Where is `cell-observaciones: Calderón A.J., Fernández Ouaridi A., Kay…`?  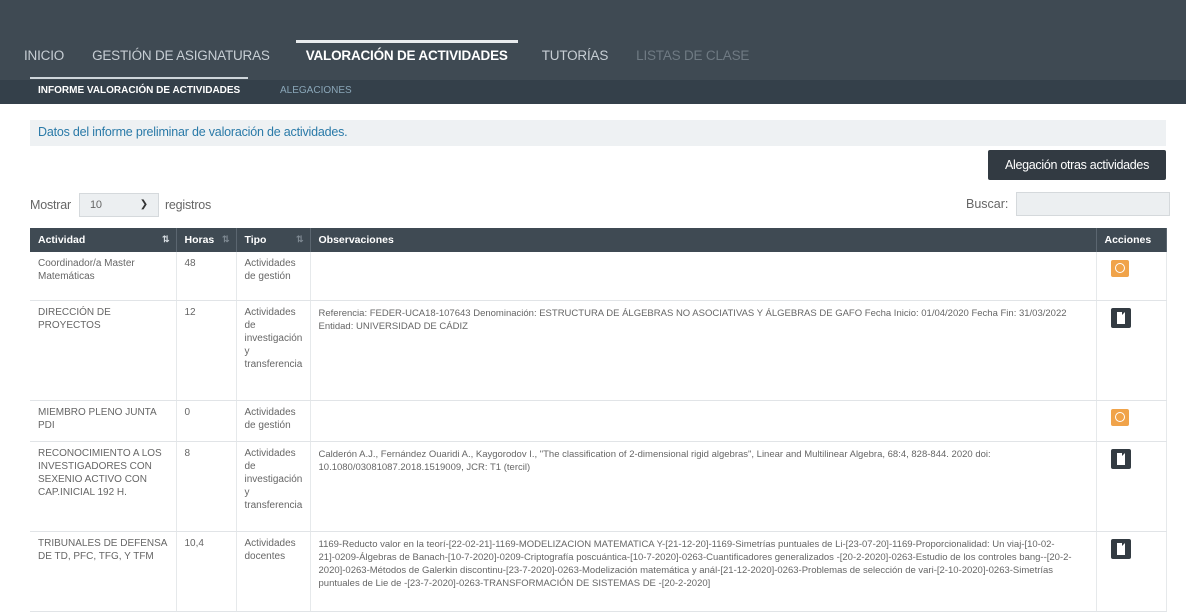
cell-observaciones: Calderón A.J., Fernández Ouaridi A., Kay… is located at coordinates (703, 486).